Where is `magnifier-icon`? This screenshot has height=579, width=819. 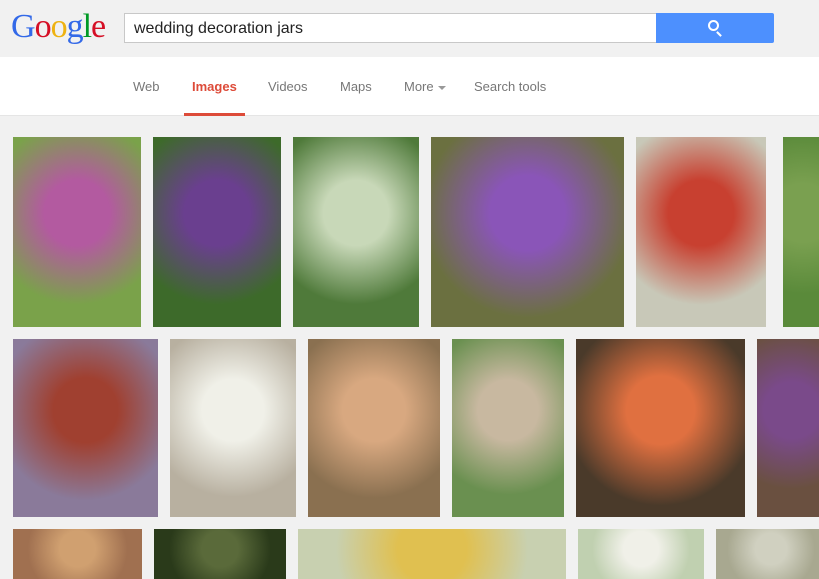
magnifier-icon is located at coordinates (713, 25).